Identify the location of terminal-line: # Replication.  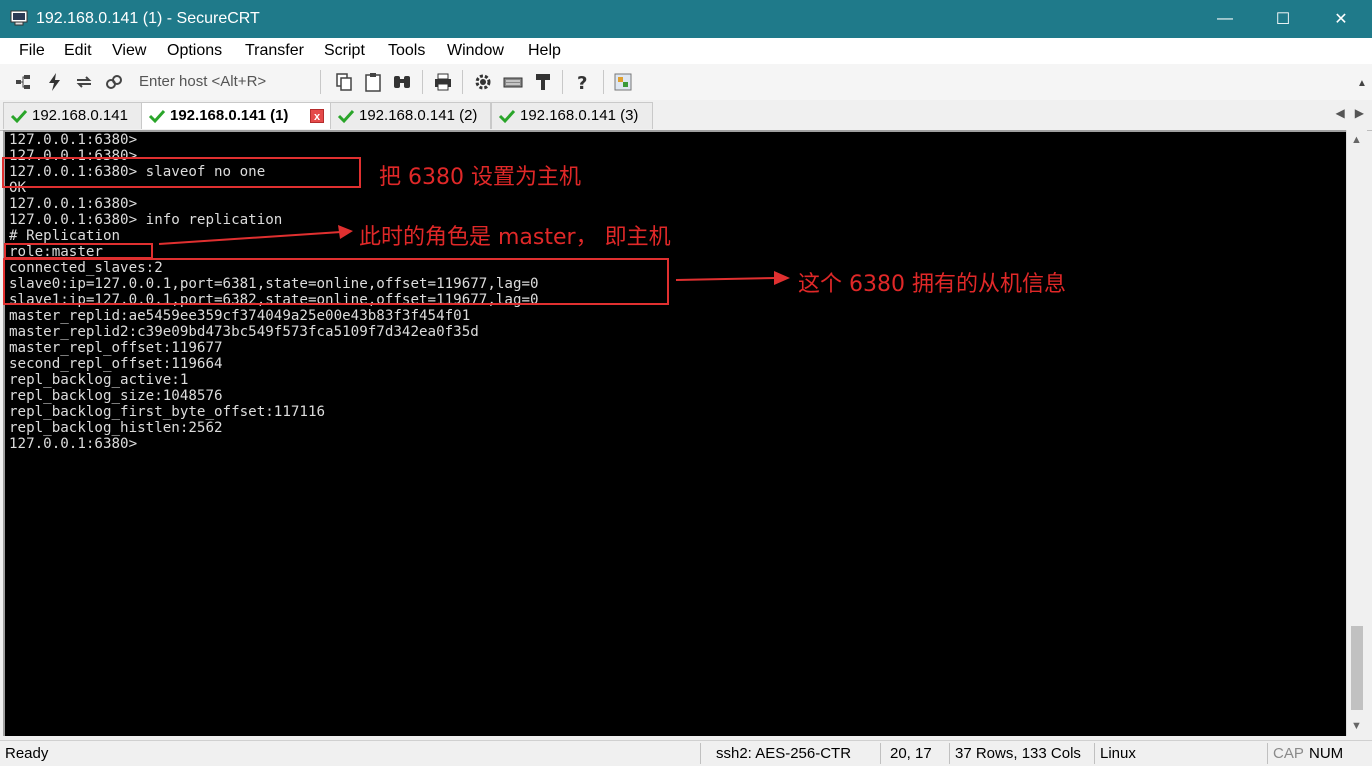
(65, 236).